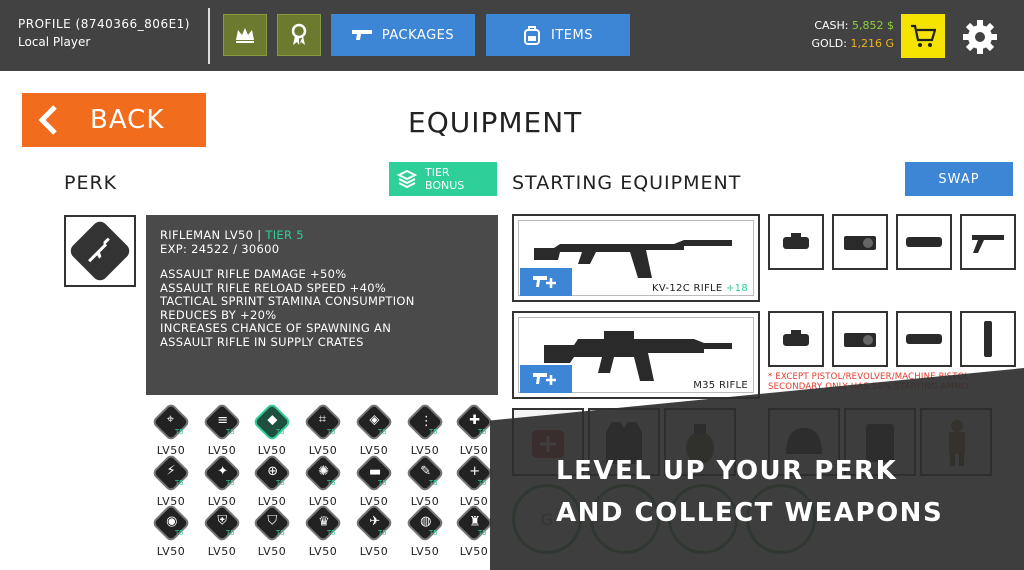 This screenshot has height=570, width=1024. I want to click on rifle-perk-icon, so click(100, 251).